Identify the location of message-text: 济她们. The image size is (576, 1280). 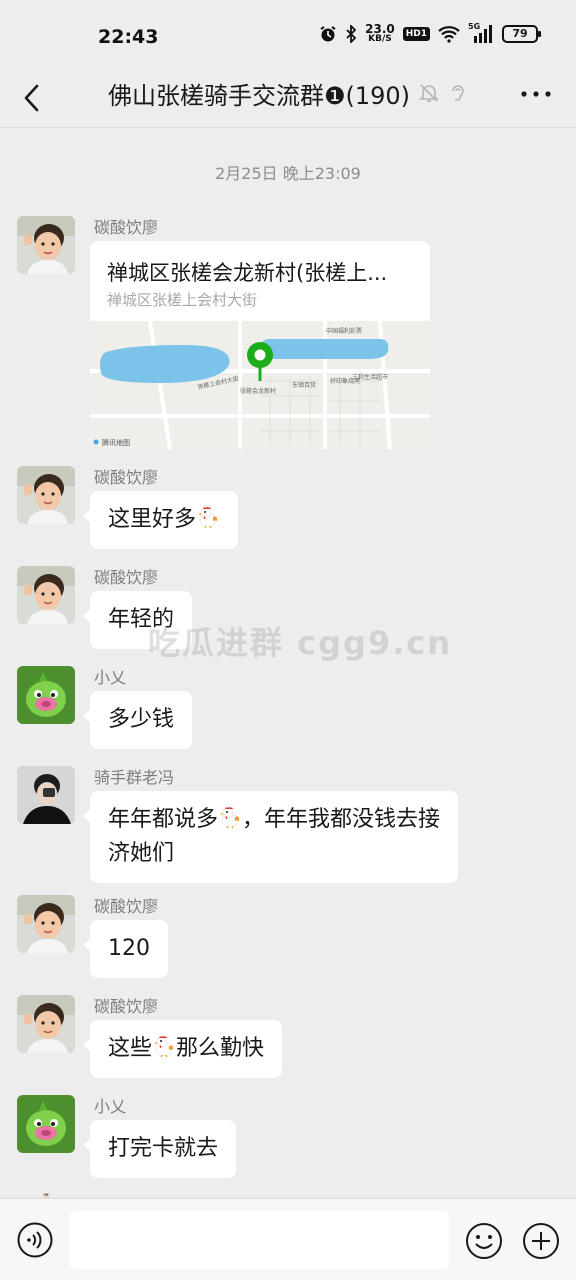
(141, 853).